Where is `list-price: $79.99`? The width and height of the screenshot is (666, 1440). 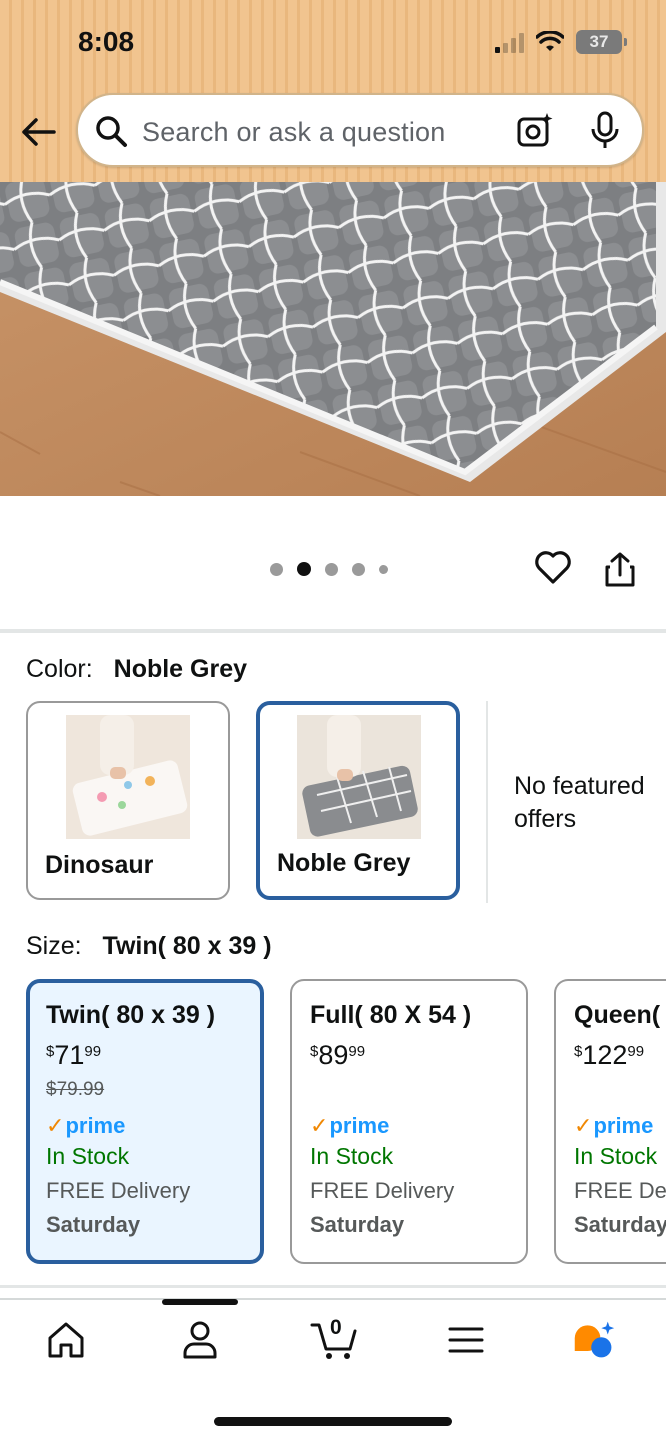
list-price: $79.99 is located at coordinates (75, 1089).